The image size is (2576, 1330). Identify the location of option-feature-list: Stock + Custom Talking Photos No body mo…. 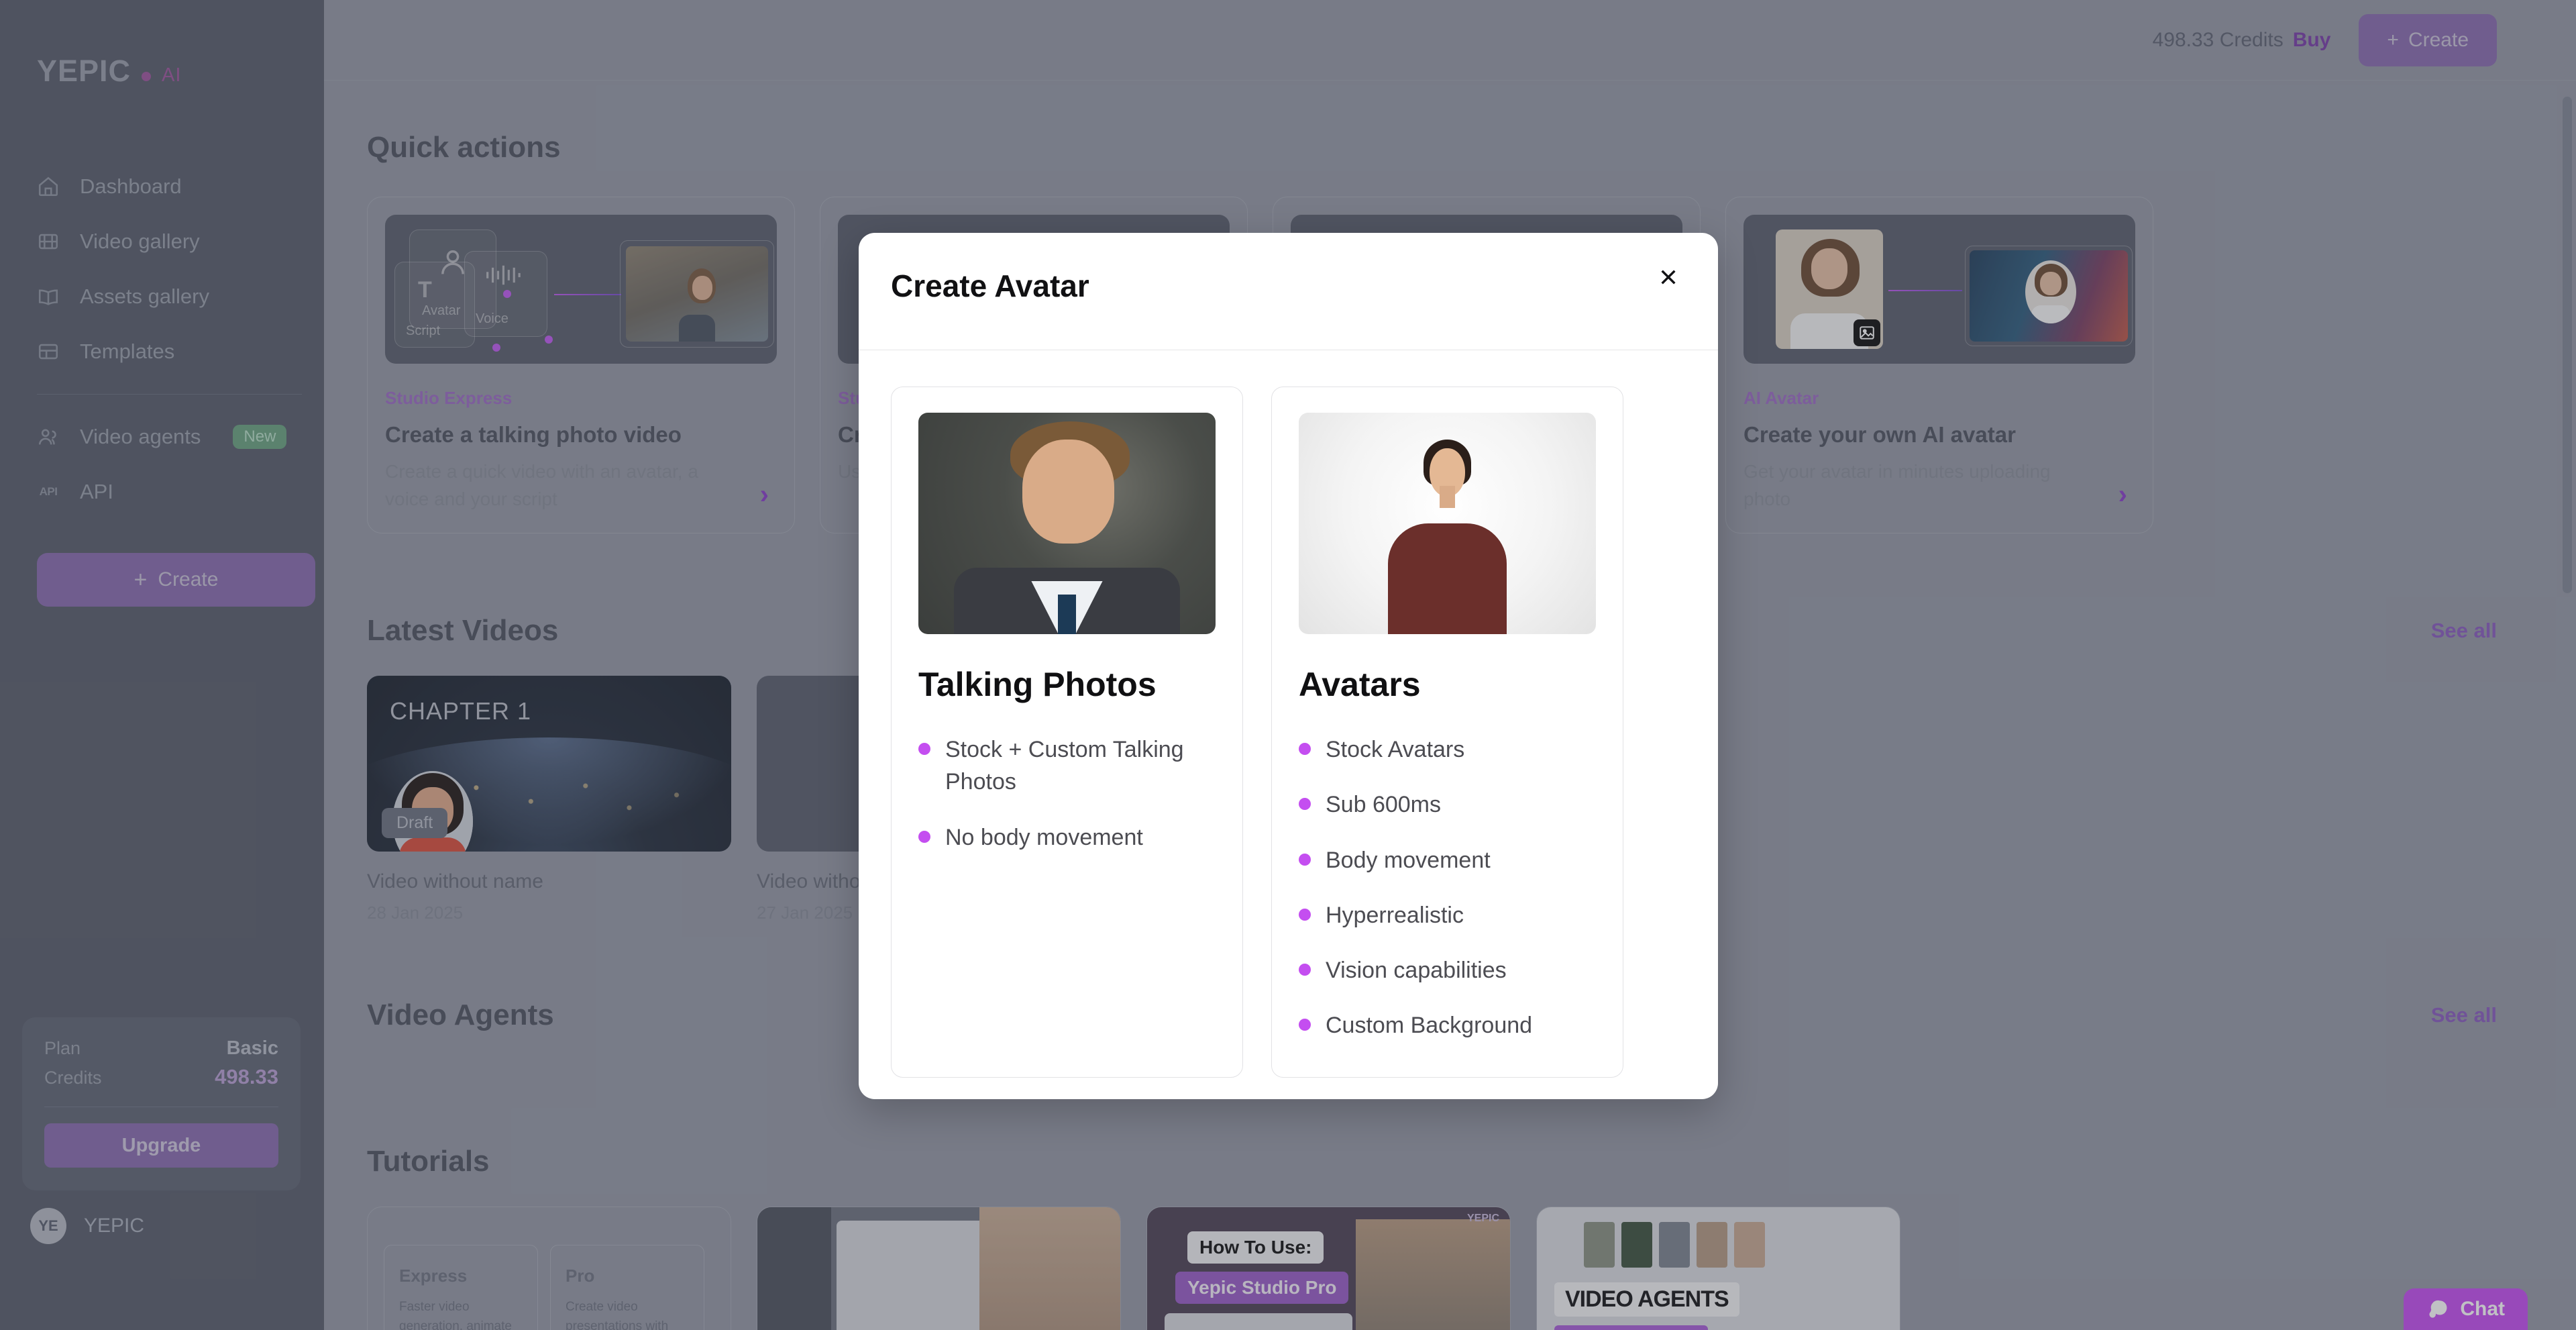
(1067, 793).